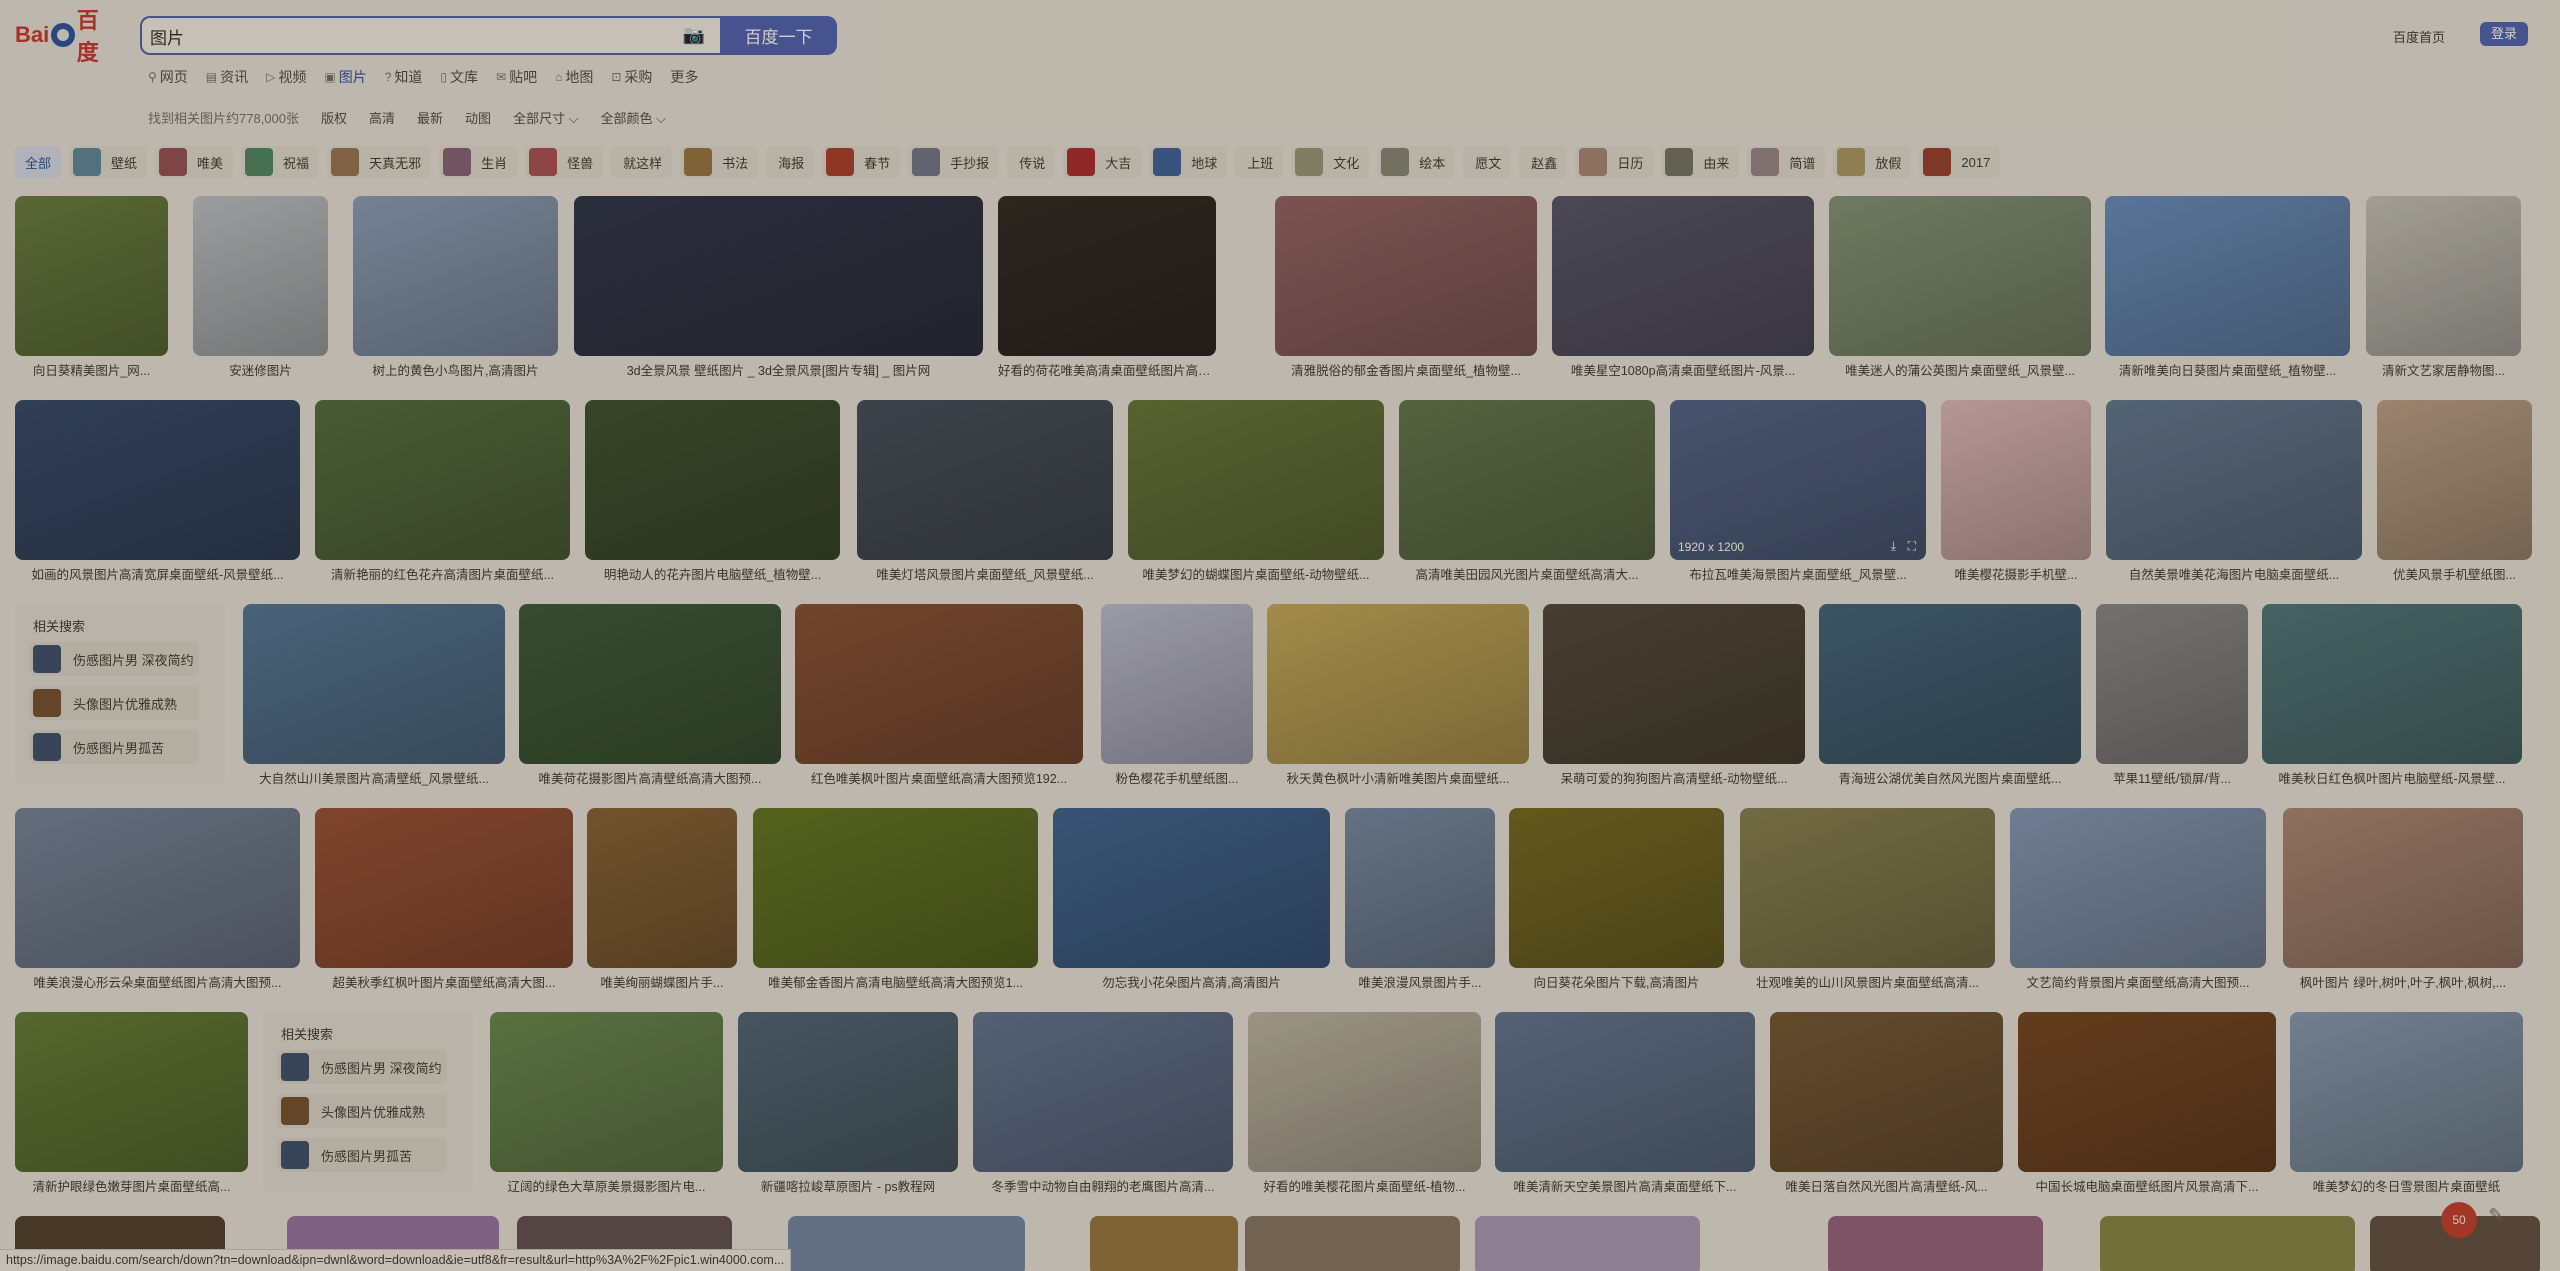 This screenshot has height=1271, width=2560. I want to click on filter-item-1: 高清, so click(382, 117).